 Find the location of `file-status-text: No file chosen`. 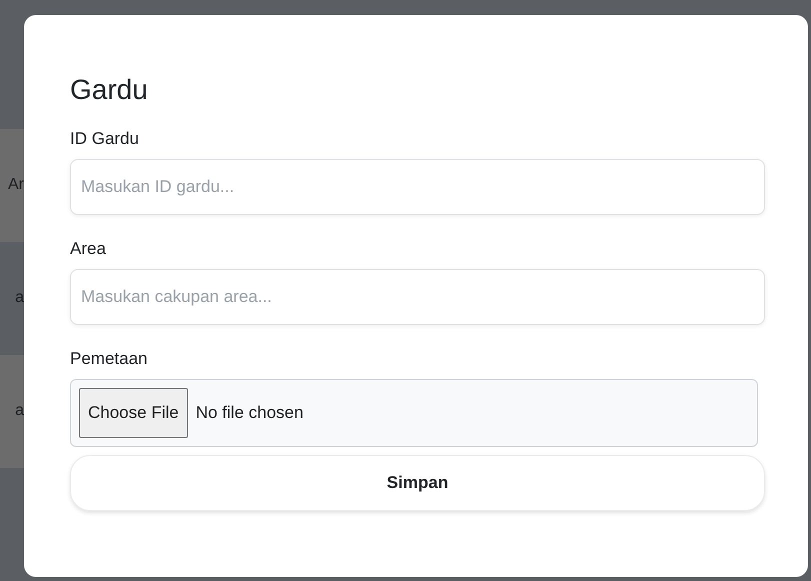

file-status-text: No file chosen is located at coordinates (250, 413).